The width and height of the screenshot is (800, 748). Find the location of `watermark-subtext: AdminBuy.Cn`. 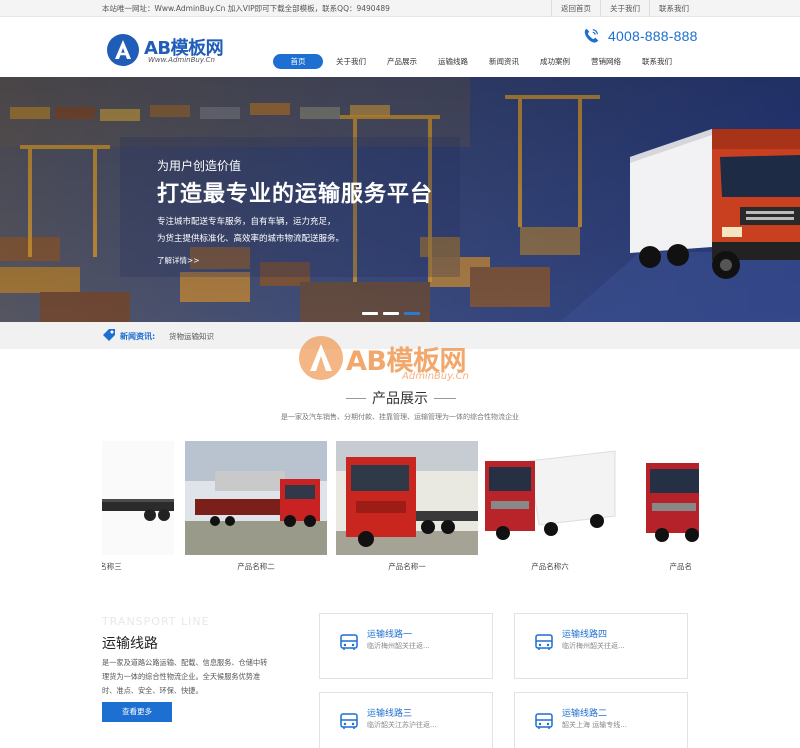

watermark-subtext: AdminBuy.Cn is located at coordinates (435, 376).